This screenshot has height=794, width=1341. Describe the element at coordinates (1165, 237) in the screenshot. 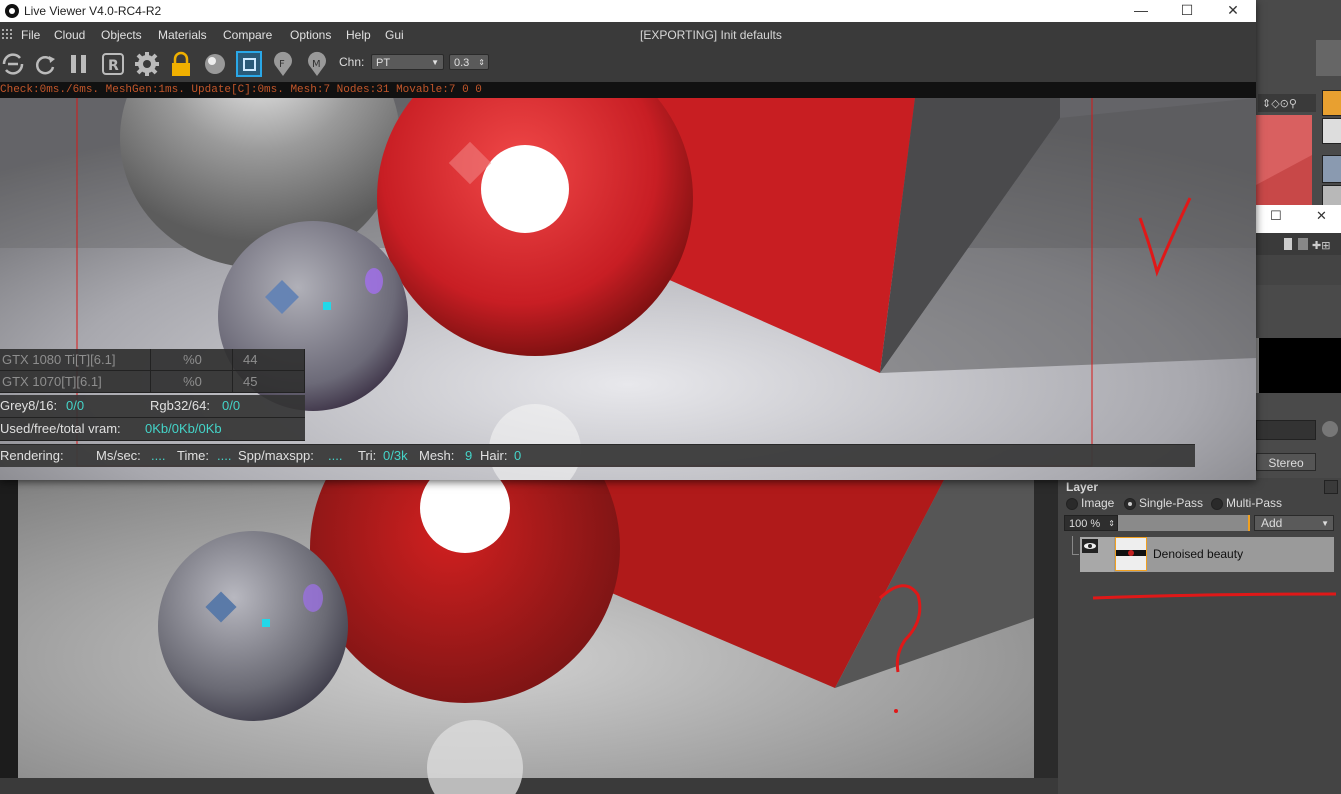

I see `checkmark-annotation` at that location.